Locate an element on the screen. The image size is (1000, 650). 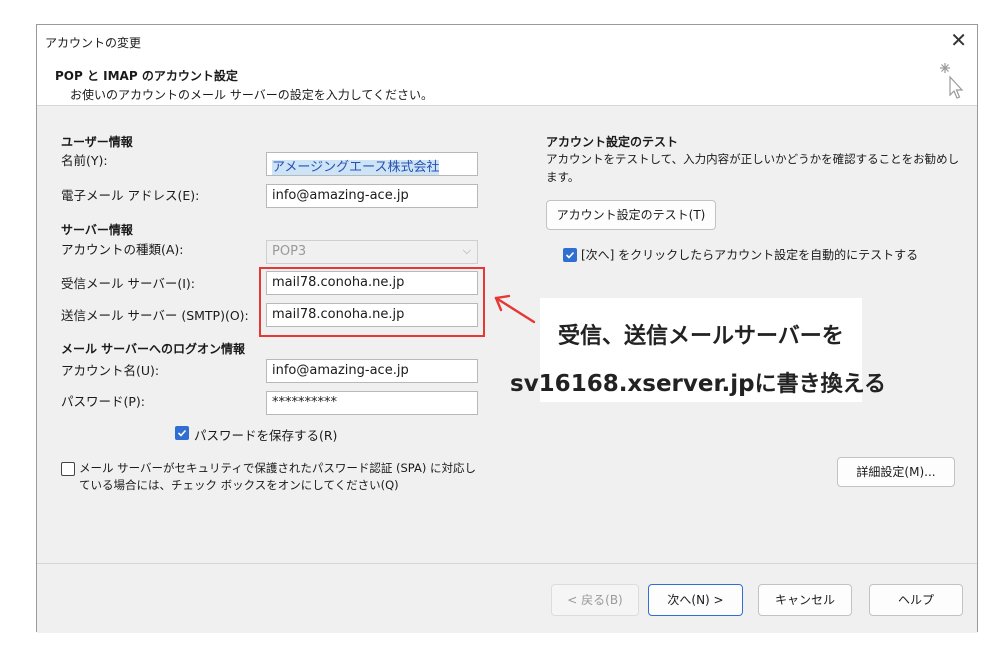
save-password-checkbox is located at coordinates (182, 433).